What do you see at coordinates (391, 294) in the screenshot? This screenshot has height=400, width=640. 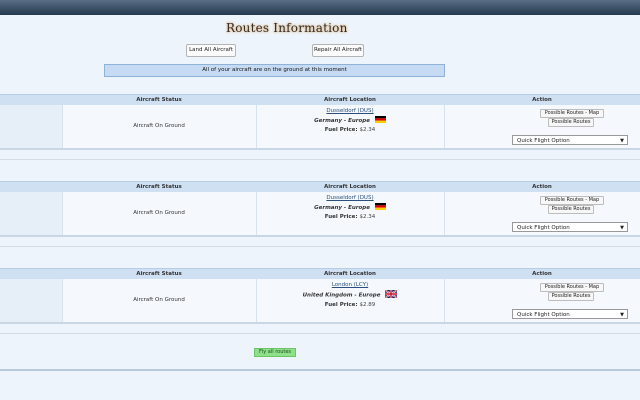 I see `uk-flag-icon` at bounding box center [391, 294].